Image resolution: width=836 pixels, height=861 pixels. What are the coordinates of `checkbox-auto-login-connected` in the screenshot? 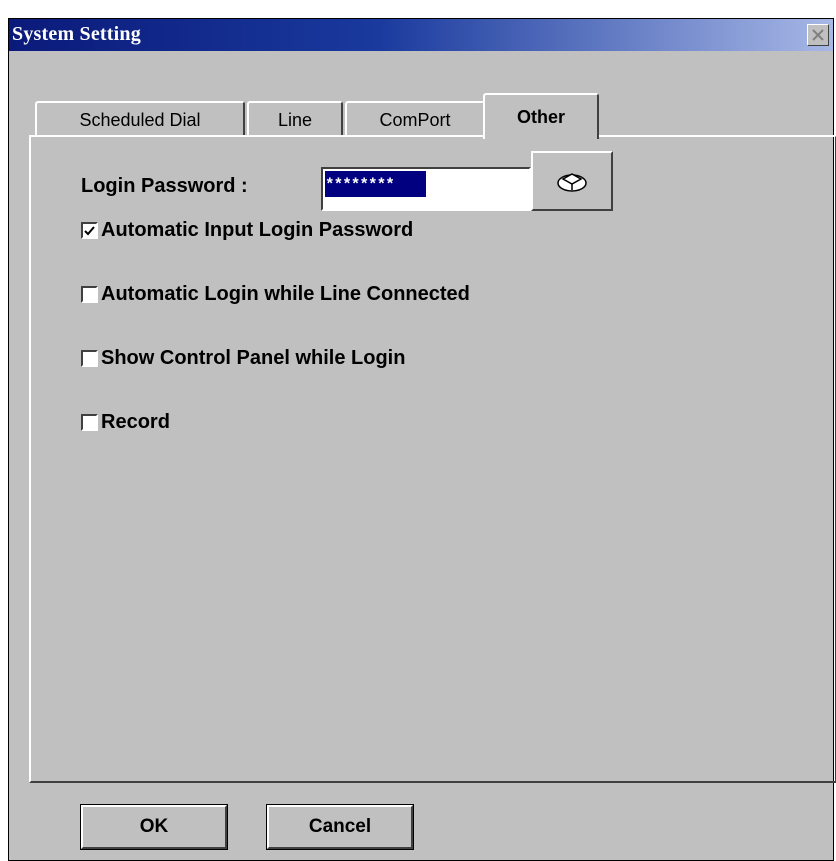 It's located at (89, 294).